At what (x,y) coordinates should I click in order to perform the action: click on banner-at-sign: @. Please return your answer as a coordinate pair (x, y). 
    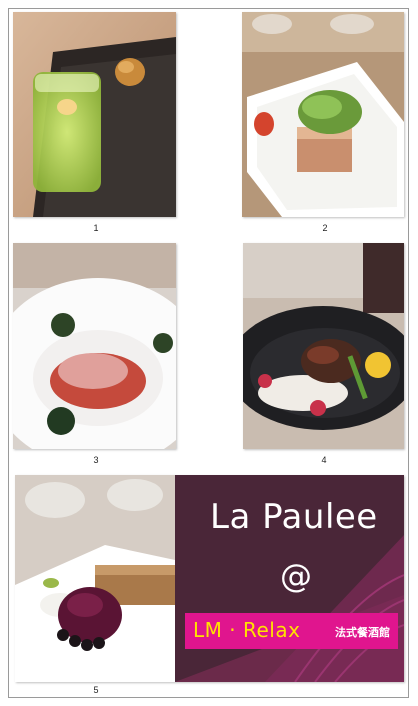
    Looking at the image, I should click on (296, 576).